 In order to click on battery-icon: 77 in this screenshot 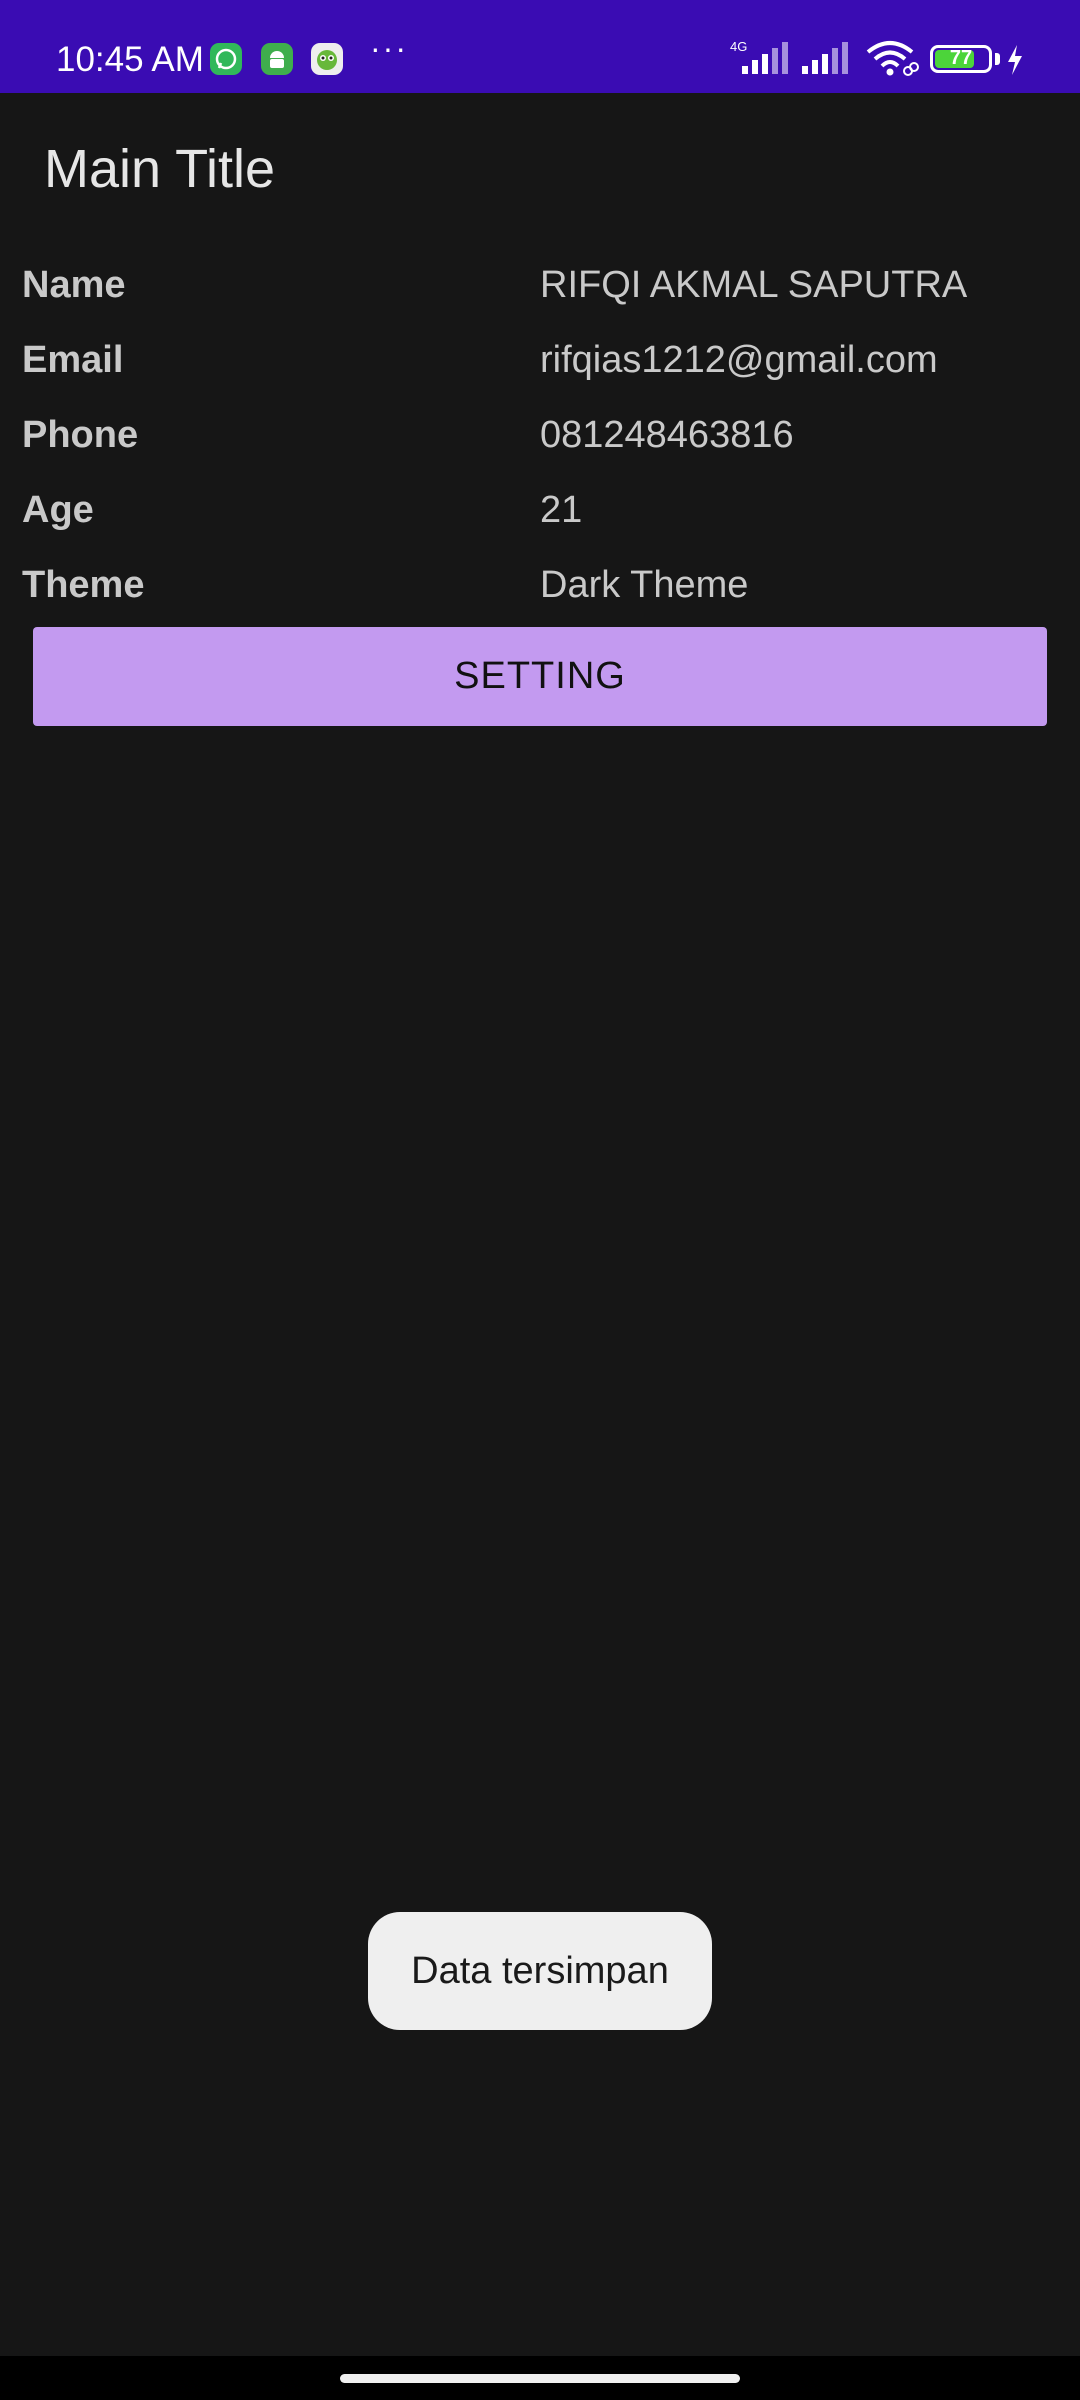, I will do `click(961, 59)`.